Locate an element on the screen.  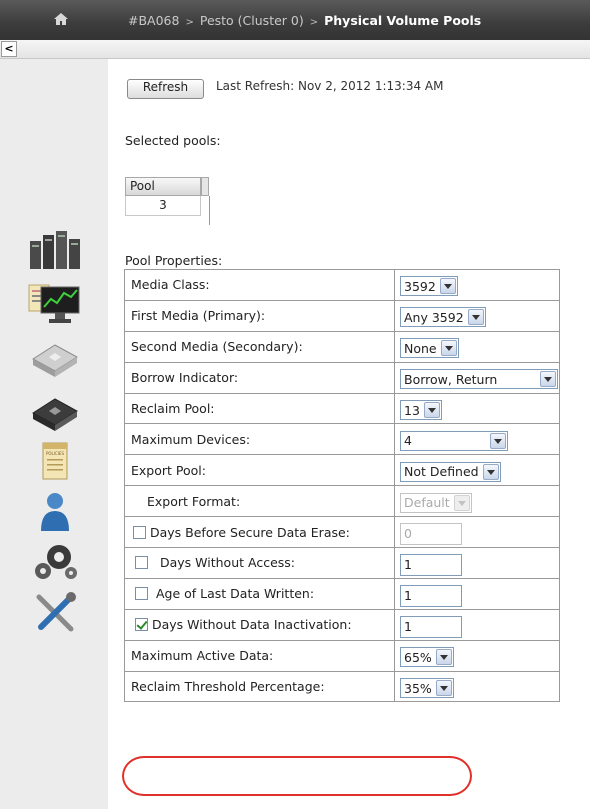
data-inactivation-checkbox is located at coordinates (141, 625).